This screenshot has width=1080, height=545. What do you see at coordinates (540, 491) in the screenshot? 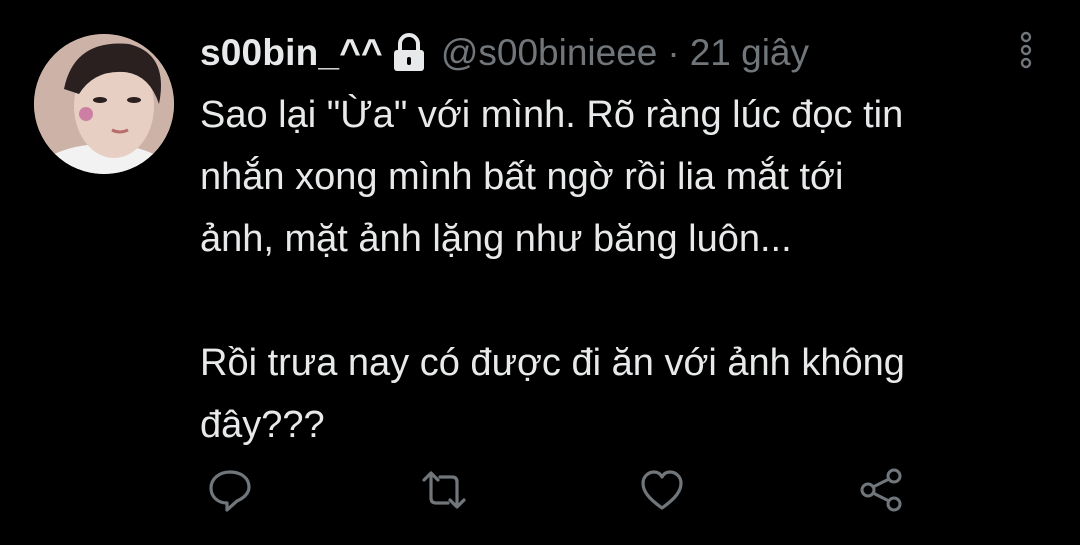
I see `action-bar` at bounding box center [540, 491].